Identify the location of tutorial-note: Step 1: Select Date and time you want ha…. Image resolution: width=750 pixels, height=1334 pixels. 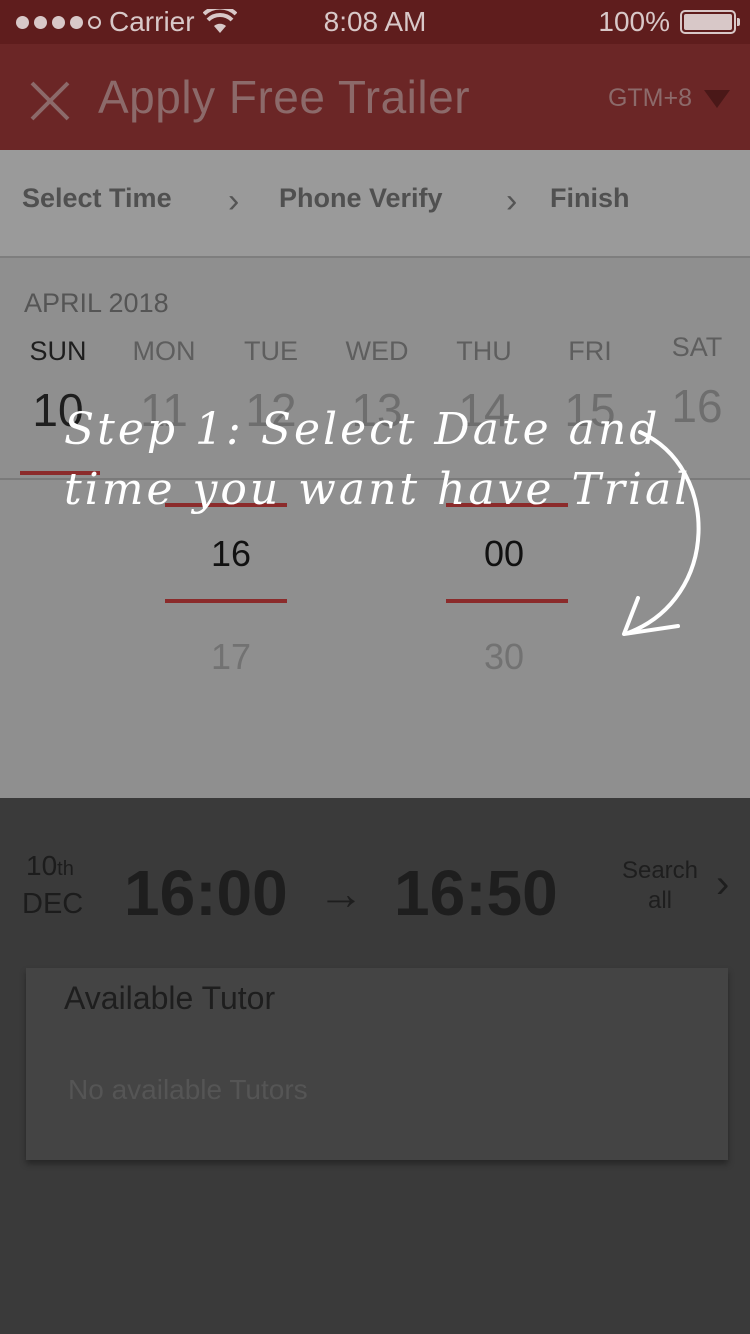
(377, 460).